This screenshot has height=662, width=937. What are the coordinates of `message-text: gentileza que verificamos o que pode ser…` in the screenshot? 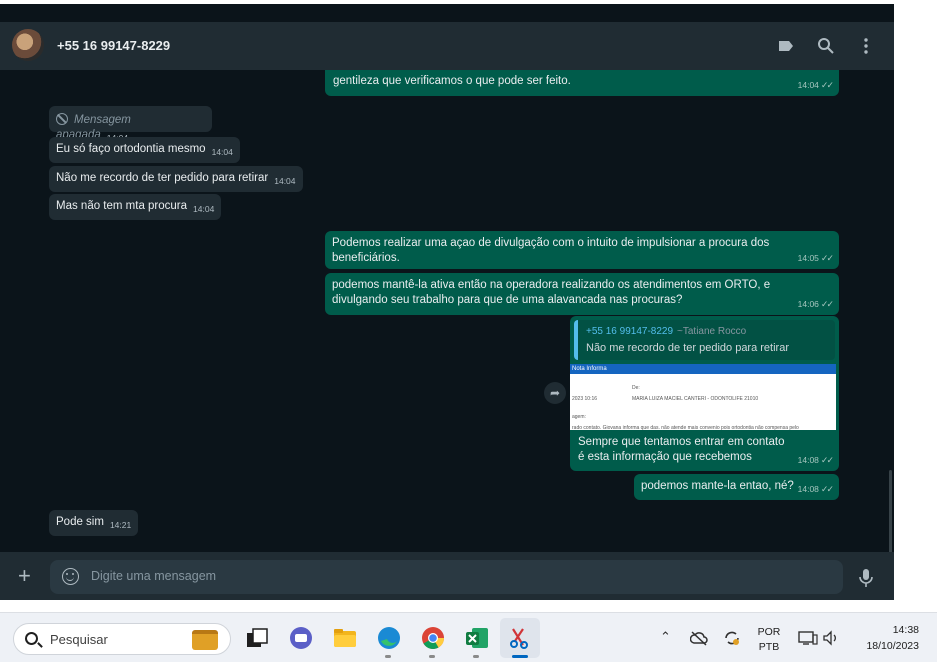 It's located at (452, 81).